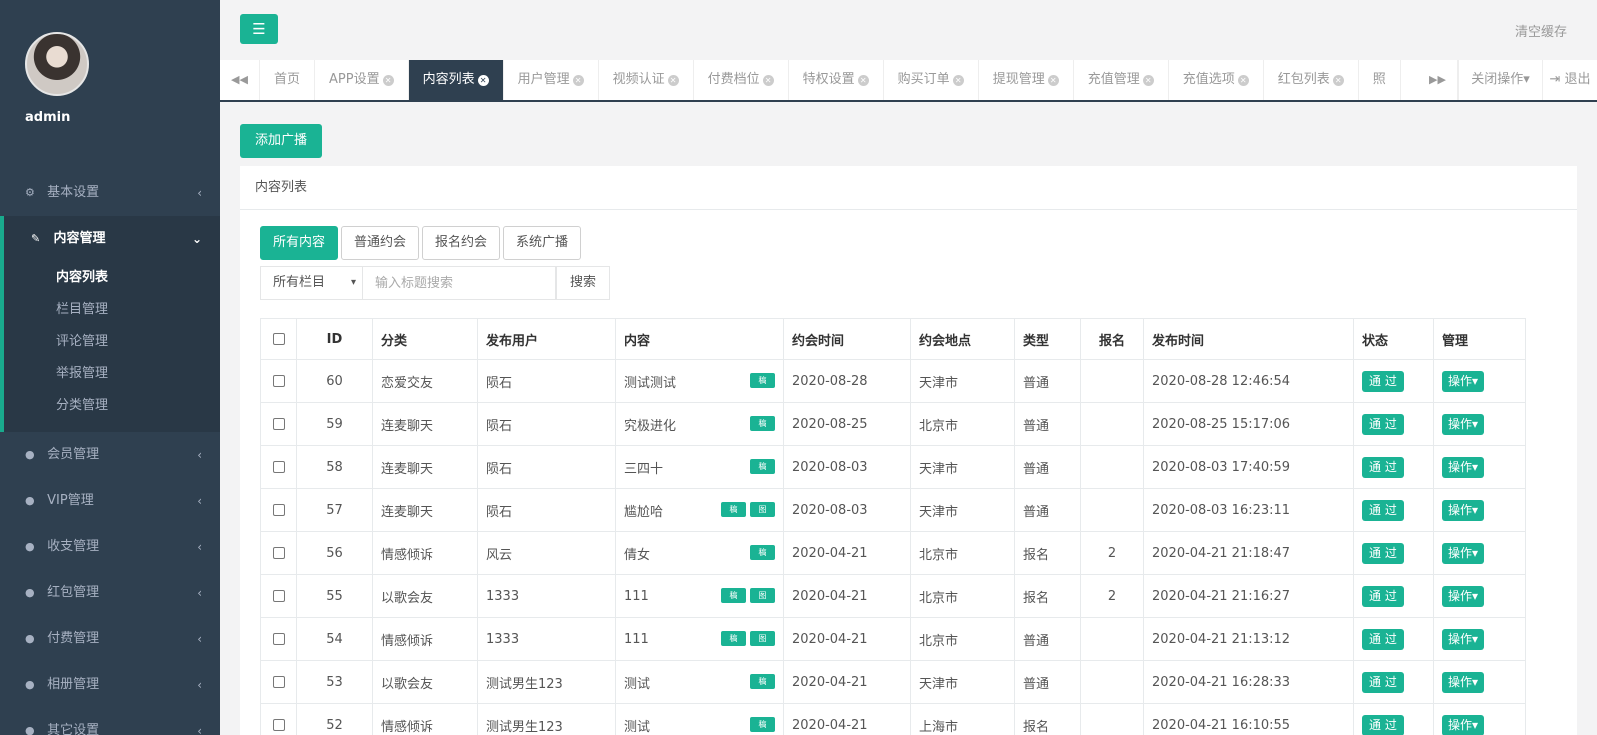 The height and width of the screenshot is (735, 1597). I want to click on logout-button: ⇥ 退出, so click(1569, 80).